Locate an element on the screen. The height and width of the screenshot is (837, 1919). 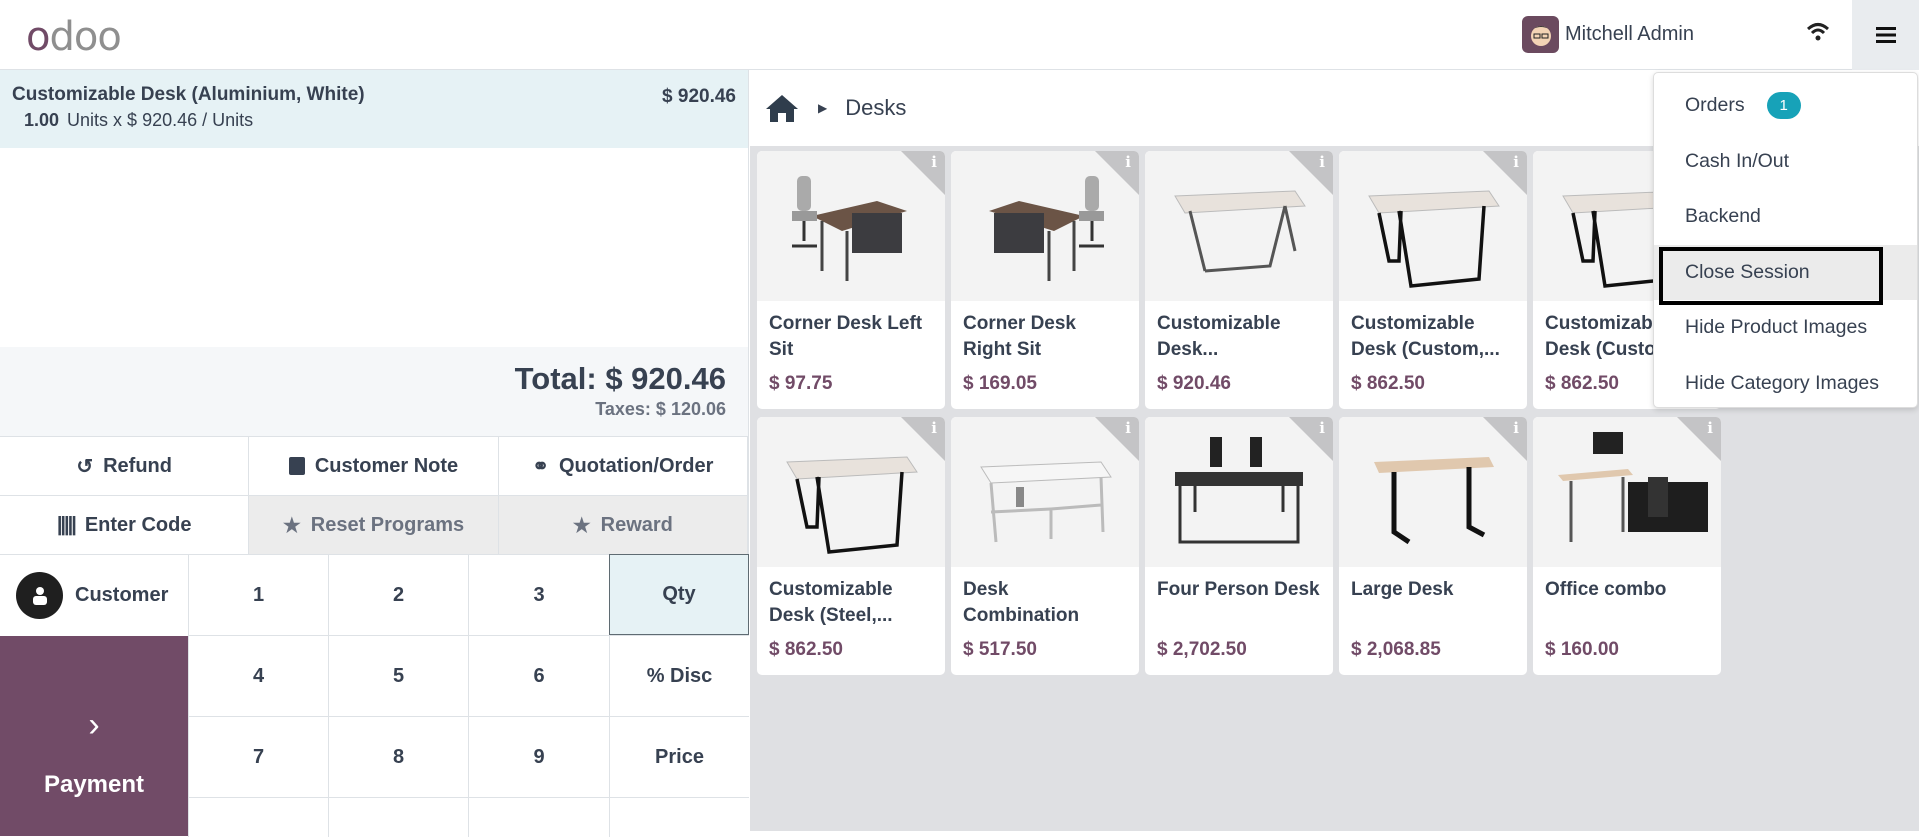
numpad-key: Qty is located at coordinates (679, 594).